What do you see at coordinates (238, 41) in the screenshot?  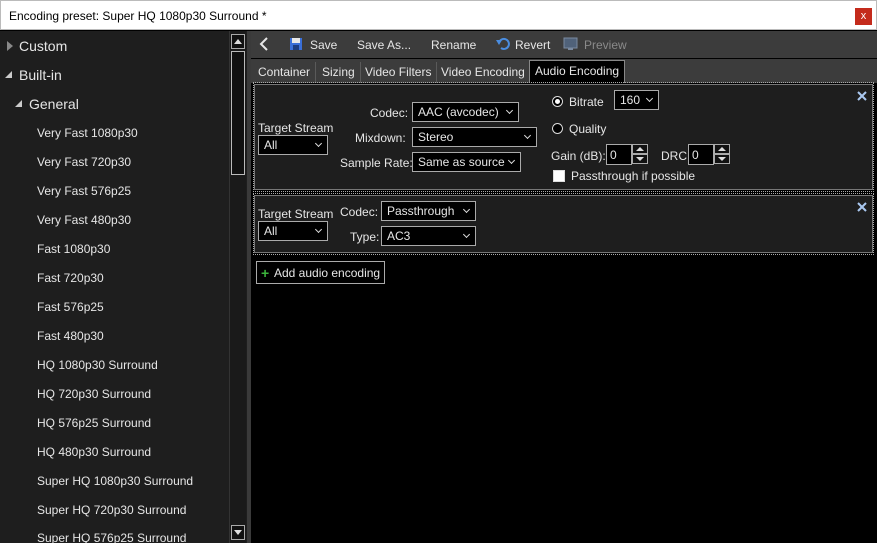 I see `scroll-up-button` at bounding box center [238, 41].